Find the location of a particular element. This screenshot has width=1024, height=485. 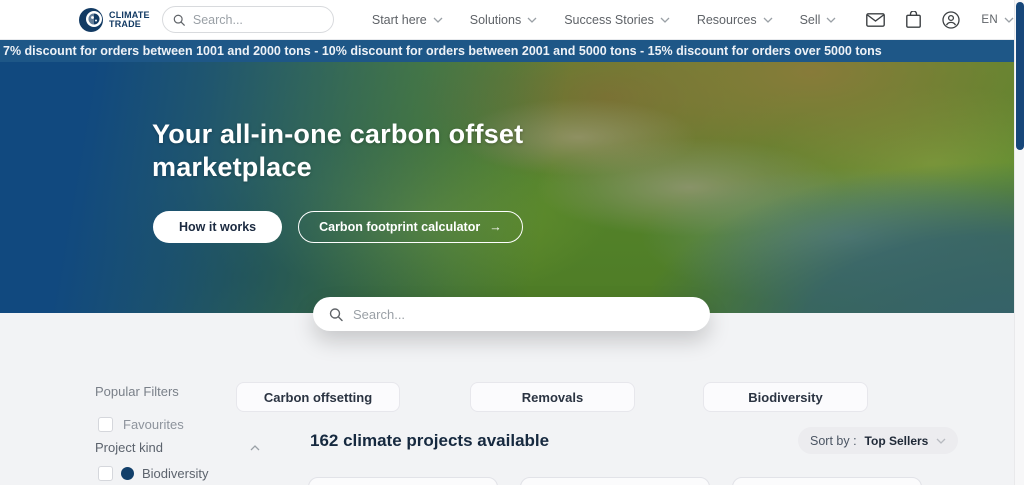

chevron-up-icon is located at coordinates (255, 447).